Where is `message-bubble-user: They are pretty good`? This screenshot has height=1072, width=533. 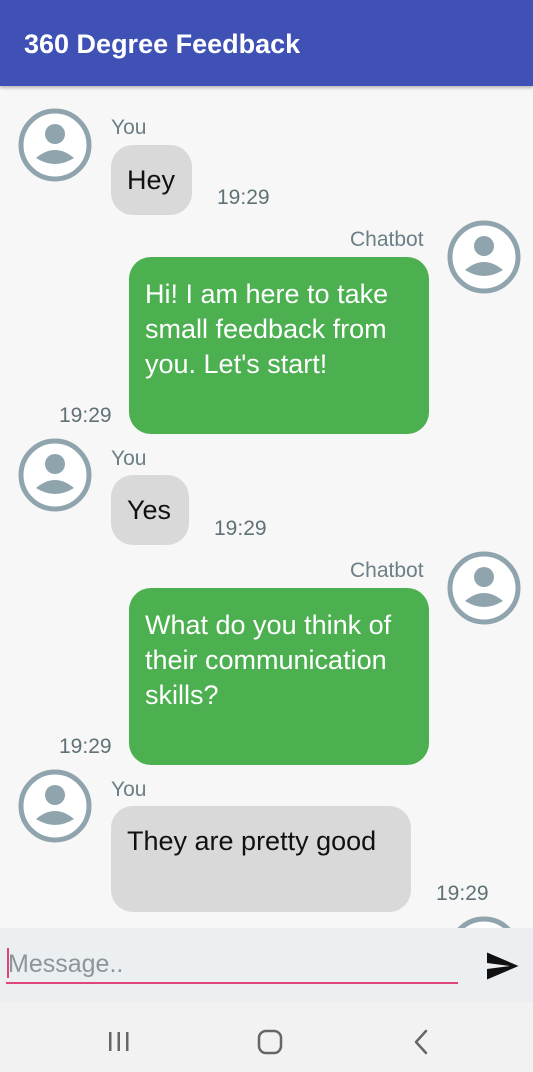 message-bubble-user: They are pretty good is located at coordinates (261, 859).